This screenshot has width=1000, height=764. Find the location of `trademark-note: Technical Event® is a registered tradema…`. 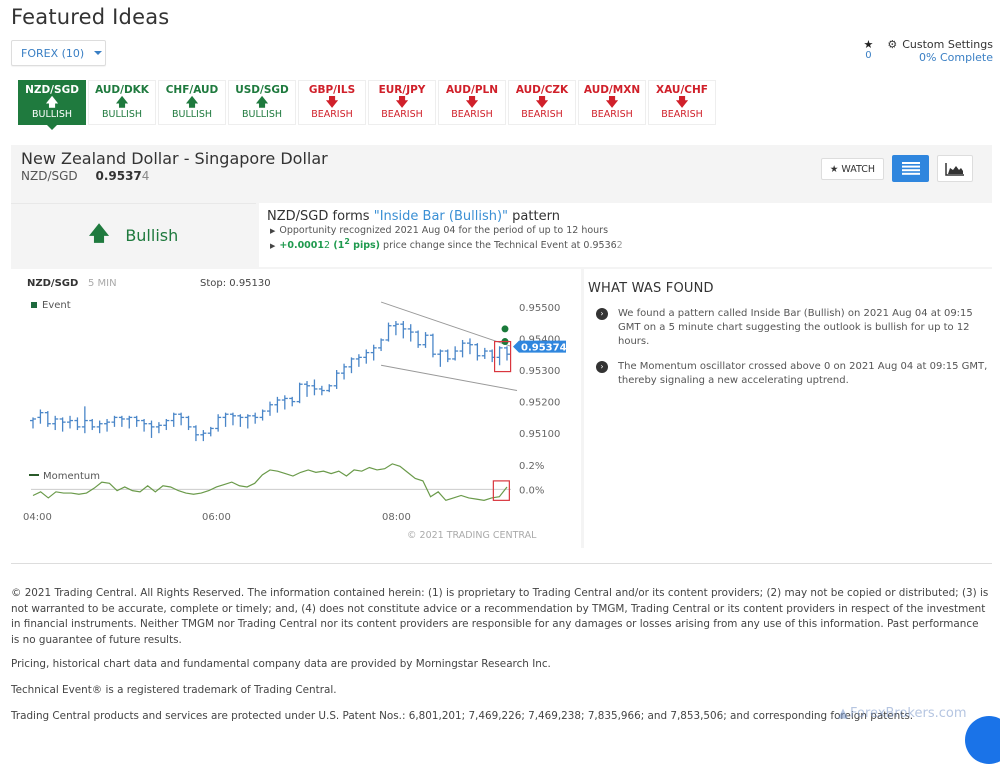

trademark-note: Technical Event® is a registered tradema… is located at coordinates (174, 690).